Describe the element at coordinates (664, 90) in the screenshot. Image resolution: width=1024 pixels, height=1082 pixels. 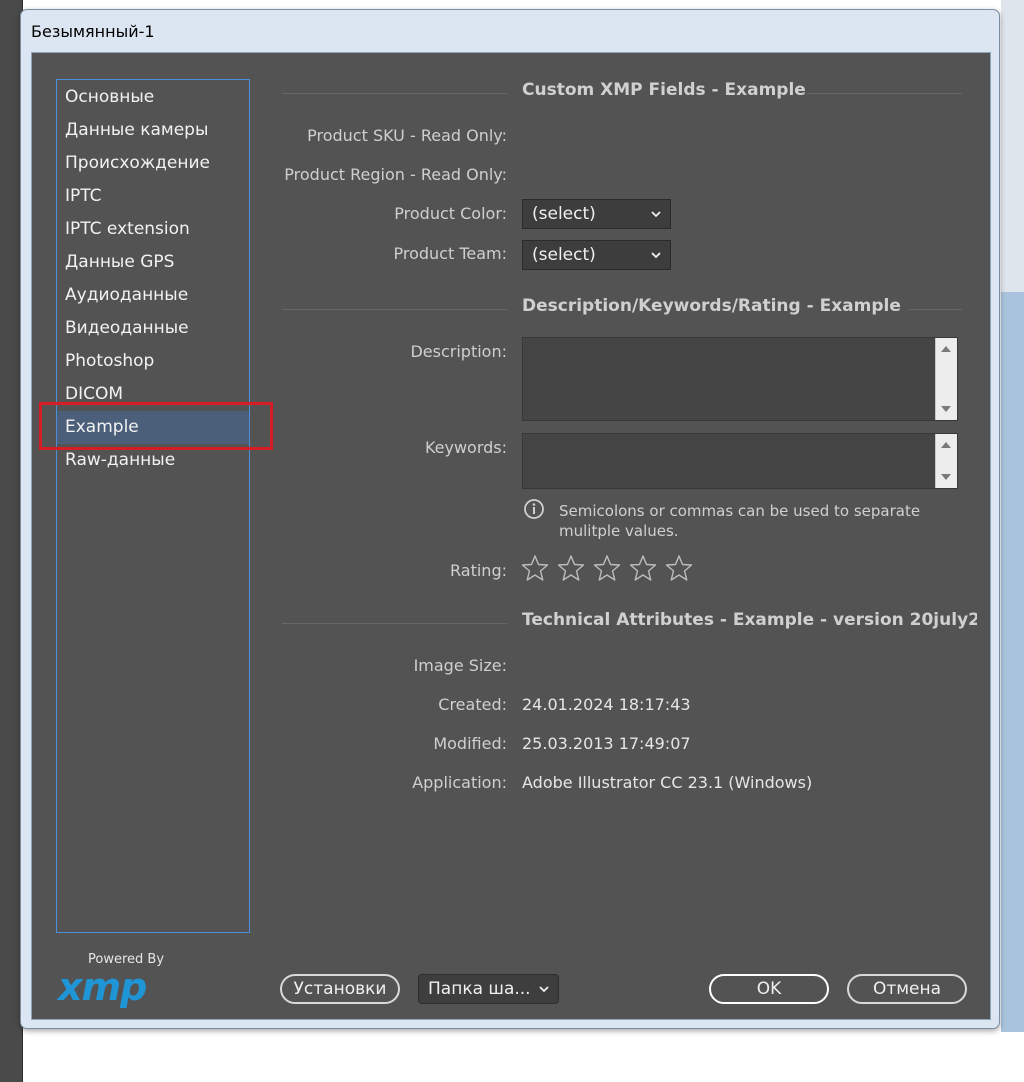
I see `section-title-custom-xmp: Custom XMP Fields - Example` at that location.